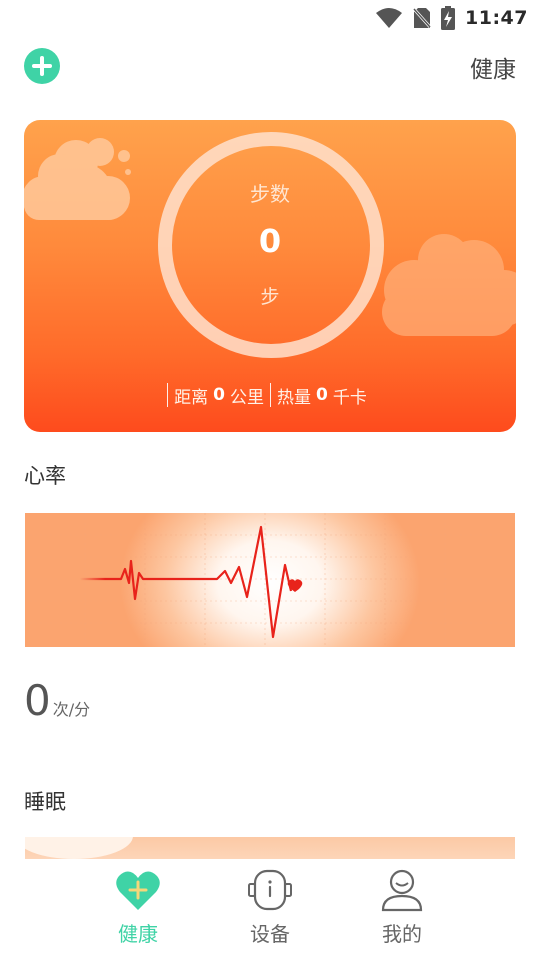 The image size is (540, 960). What do you see at coordinates (45, 802) in the screenshot?
I see `sleep-title: 睡眠` at bounding box center [45, 802].